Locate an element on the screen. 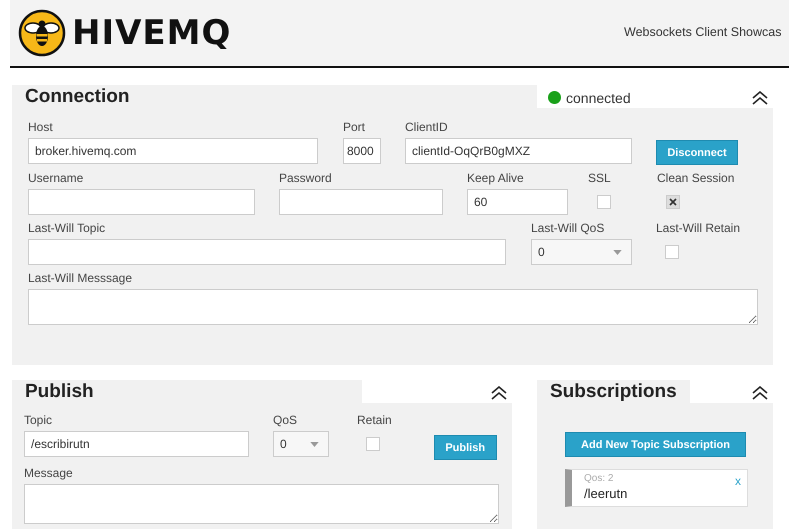  field-label: Username is located at coordinates (56, 179).